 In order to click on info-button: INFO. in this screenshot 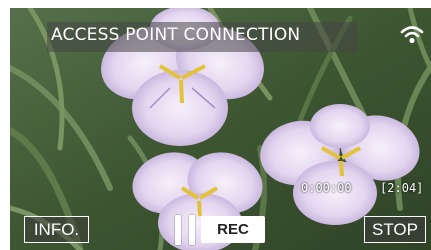, I will do `click(56, 229)`.